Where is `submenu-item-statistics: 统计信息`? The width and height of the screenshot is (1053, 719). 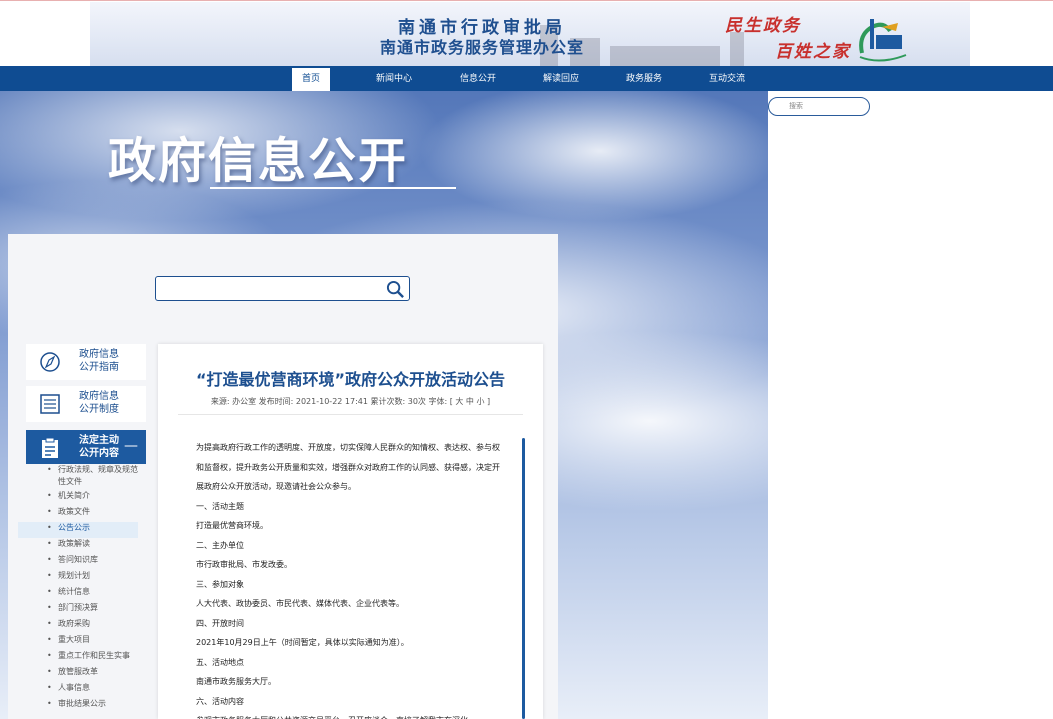 submenu-item-statistics: 统计信息 is located at coordinates (78, 594).